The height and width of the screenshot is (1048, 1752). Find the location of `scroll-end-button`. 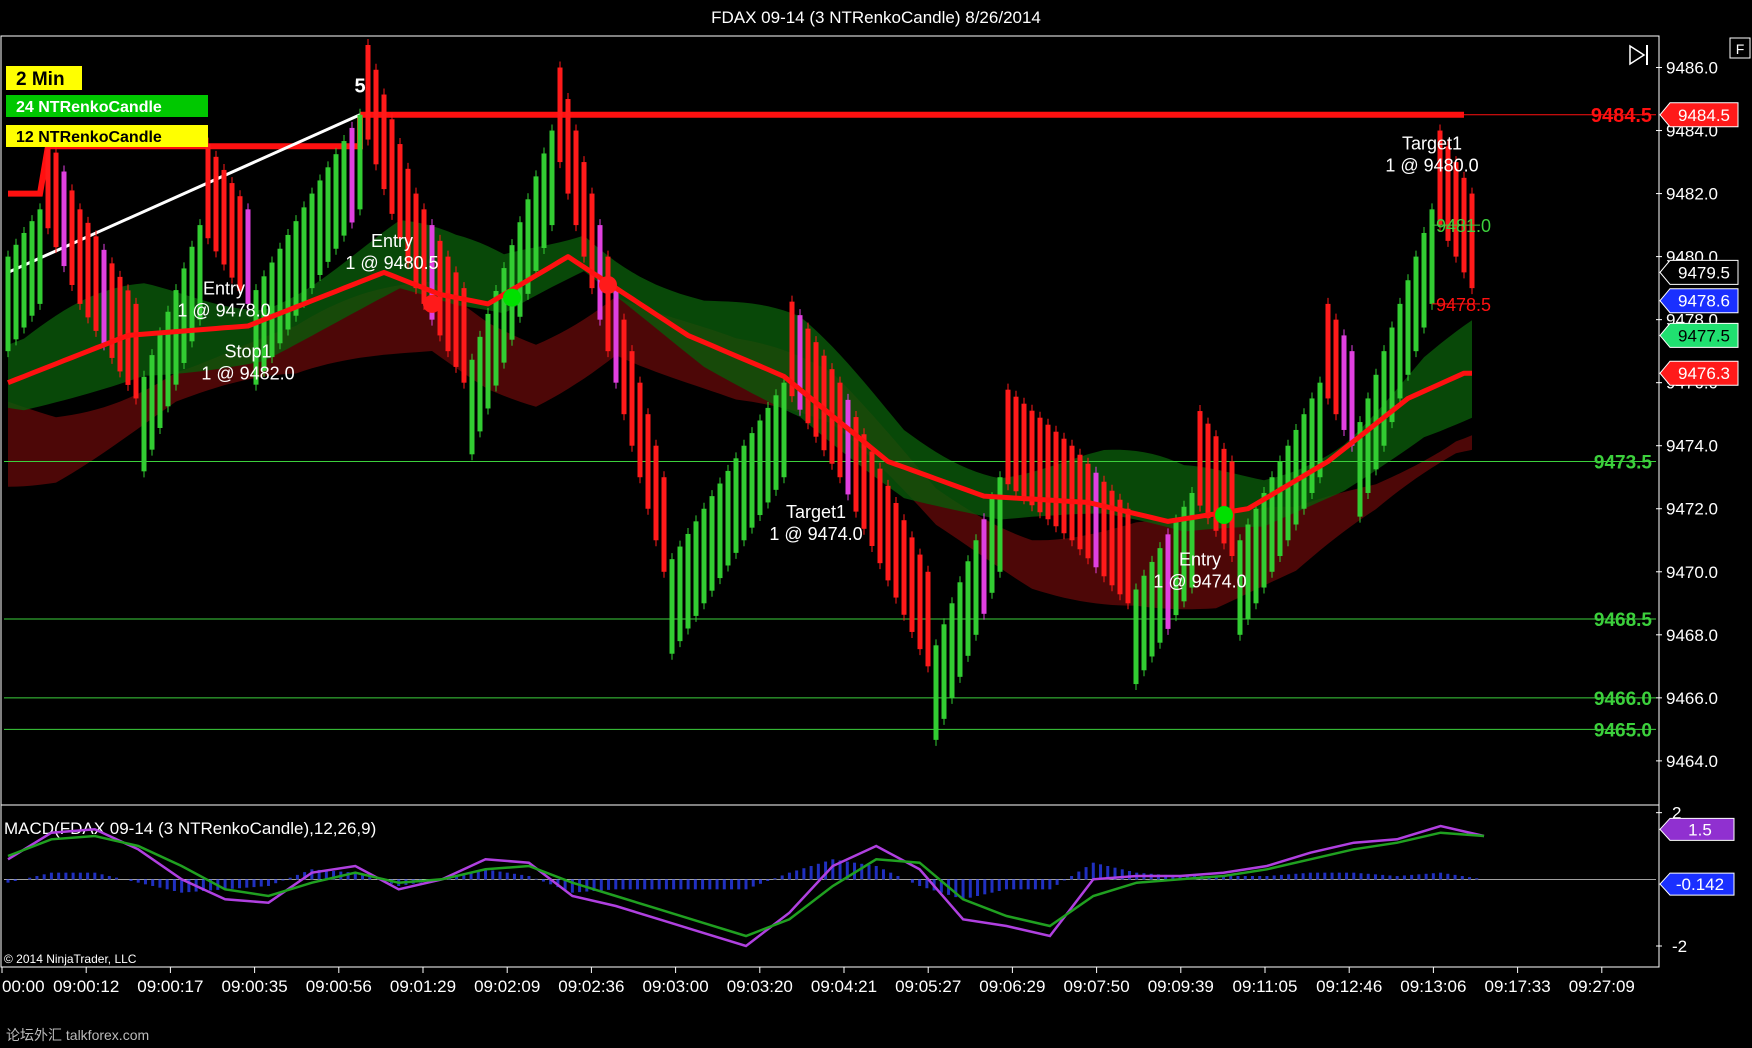

scroll-end-button is located at coordinates (1638, 55).